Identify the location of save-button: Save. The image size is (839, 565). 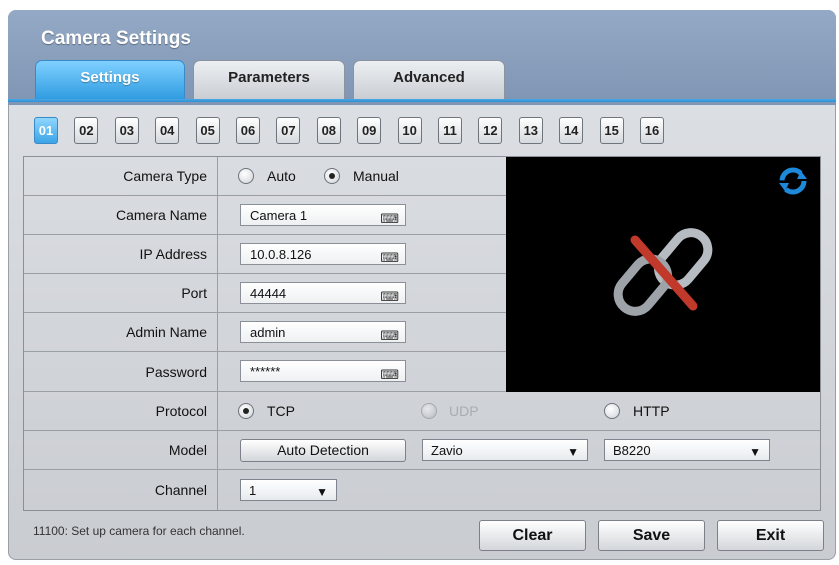
(651, 535).